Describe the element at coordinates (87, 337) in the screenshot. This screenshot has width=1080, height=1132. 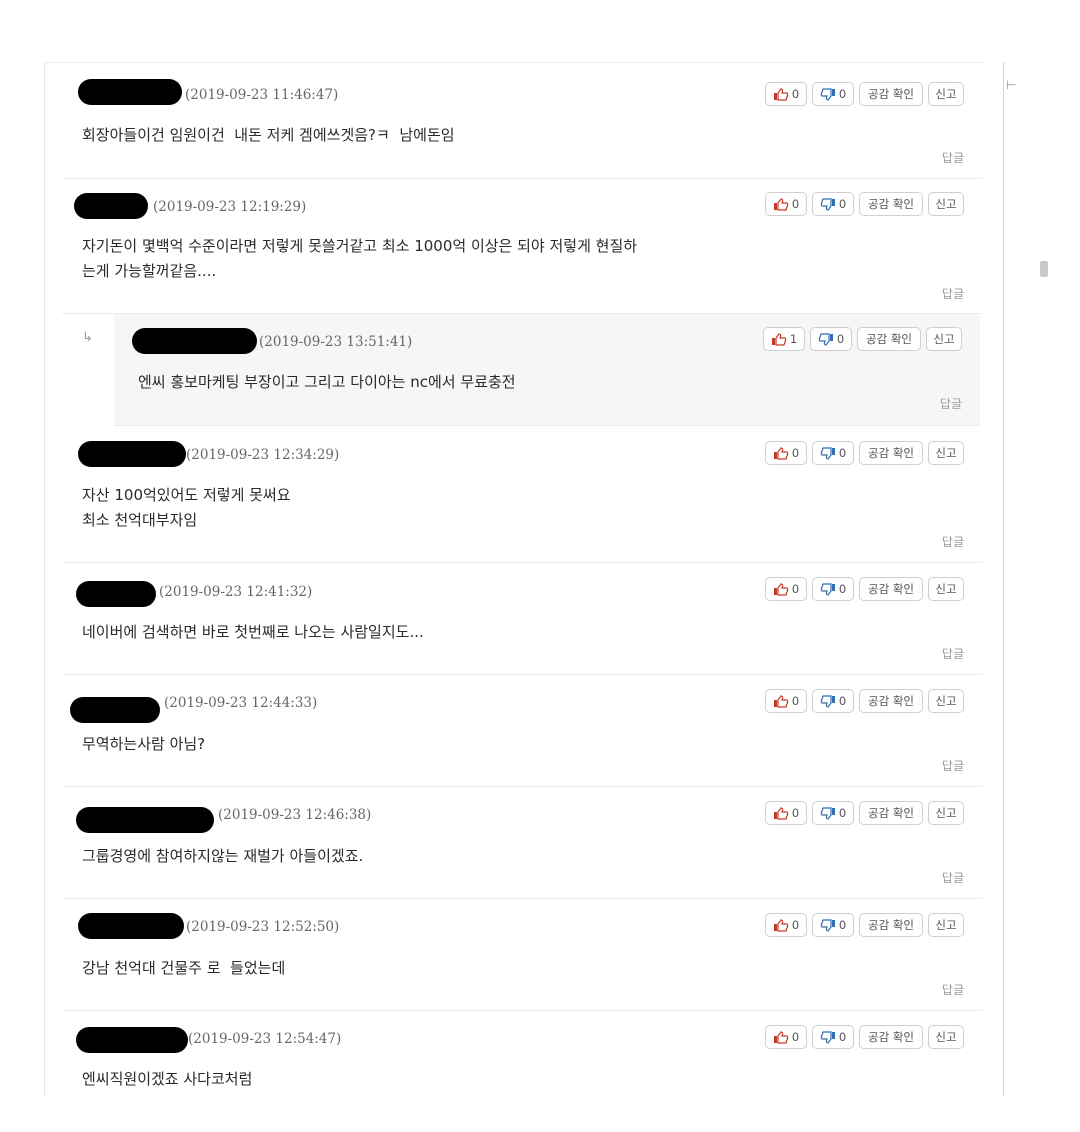
I see `reply-indent-arrow: ↳` at that location.